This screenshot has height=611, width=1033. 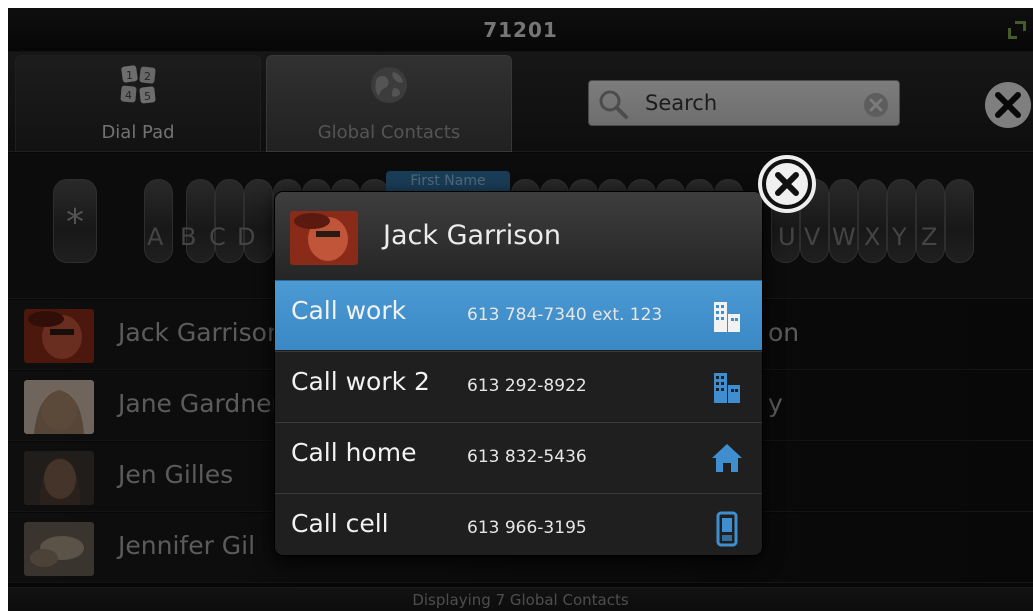 What do you see at coordinates (360, 381) in the screenshot?
I see `call-option-label: Call work 2` at bounding box center [360, 381].